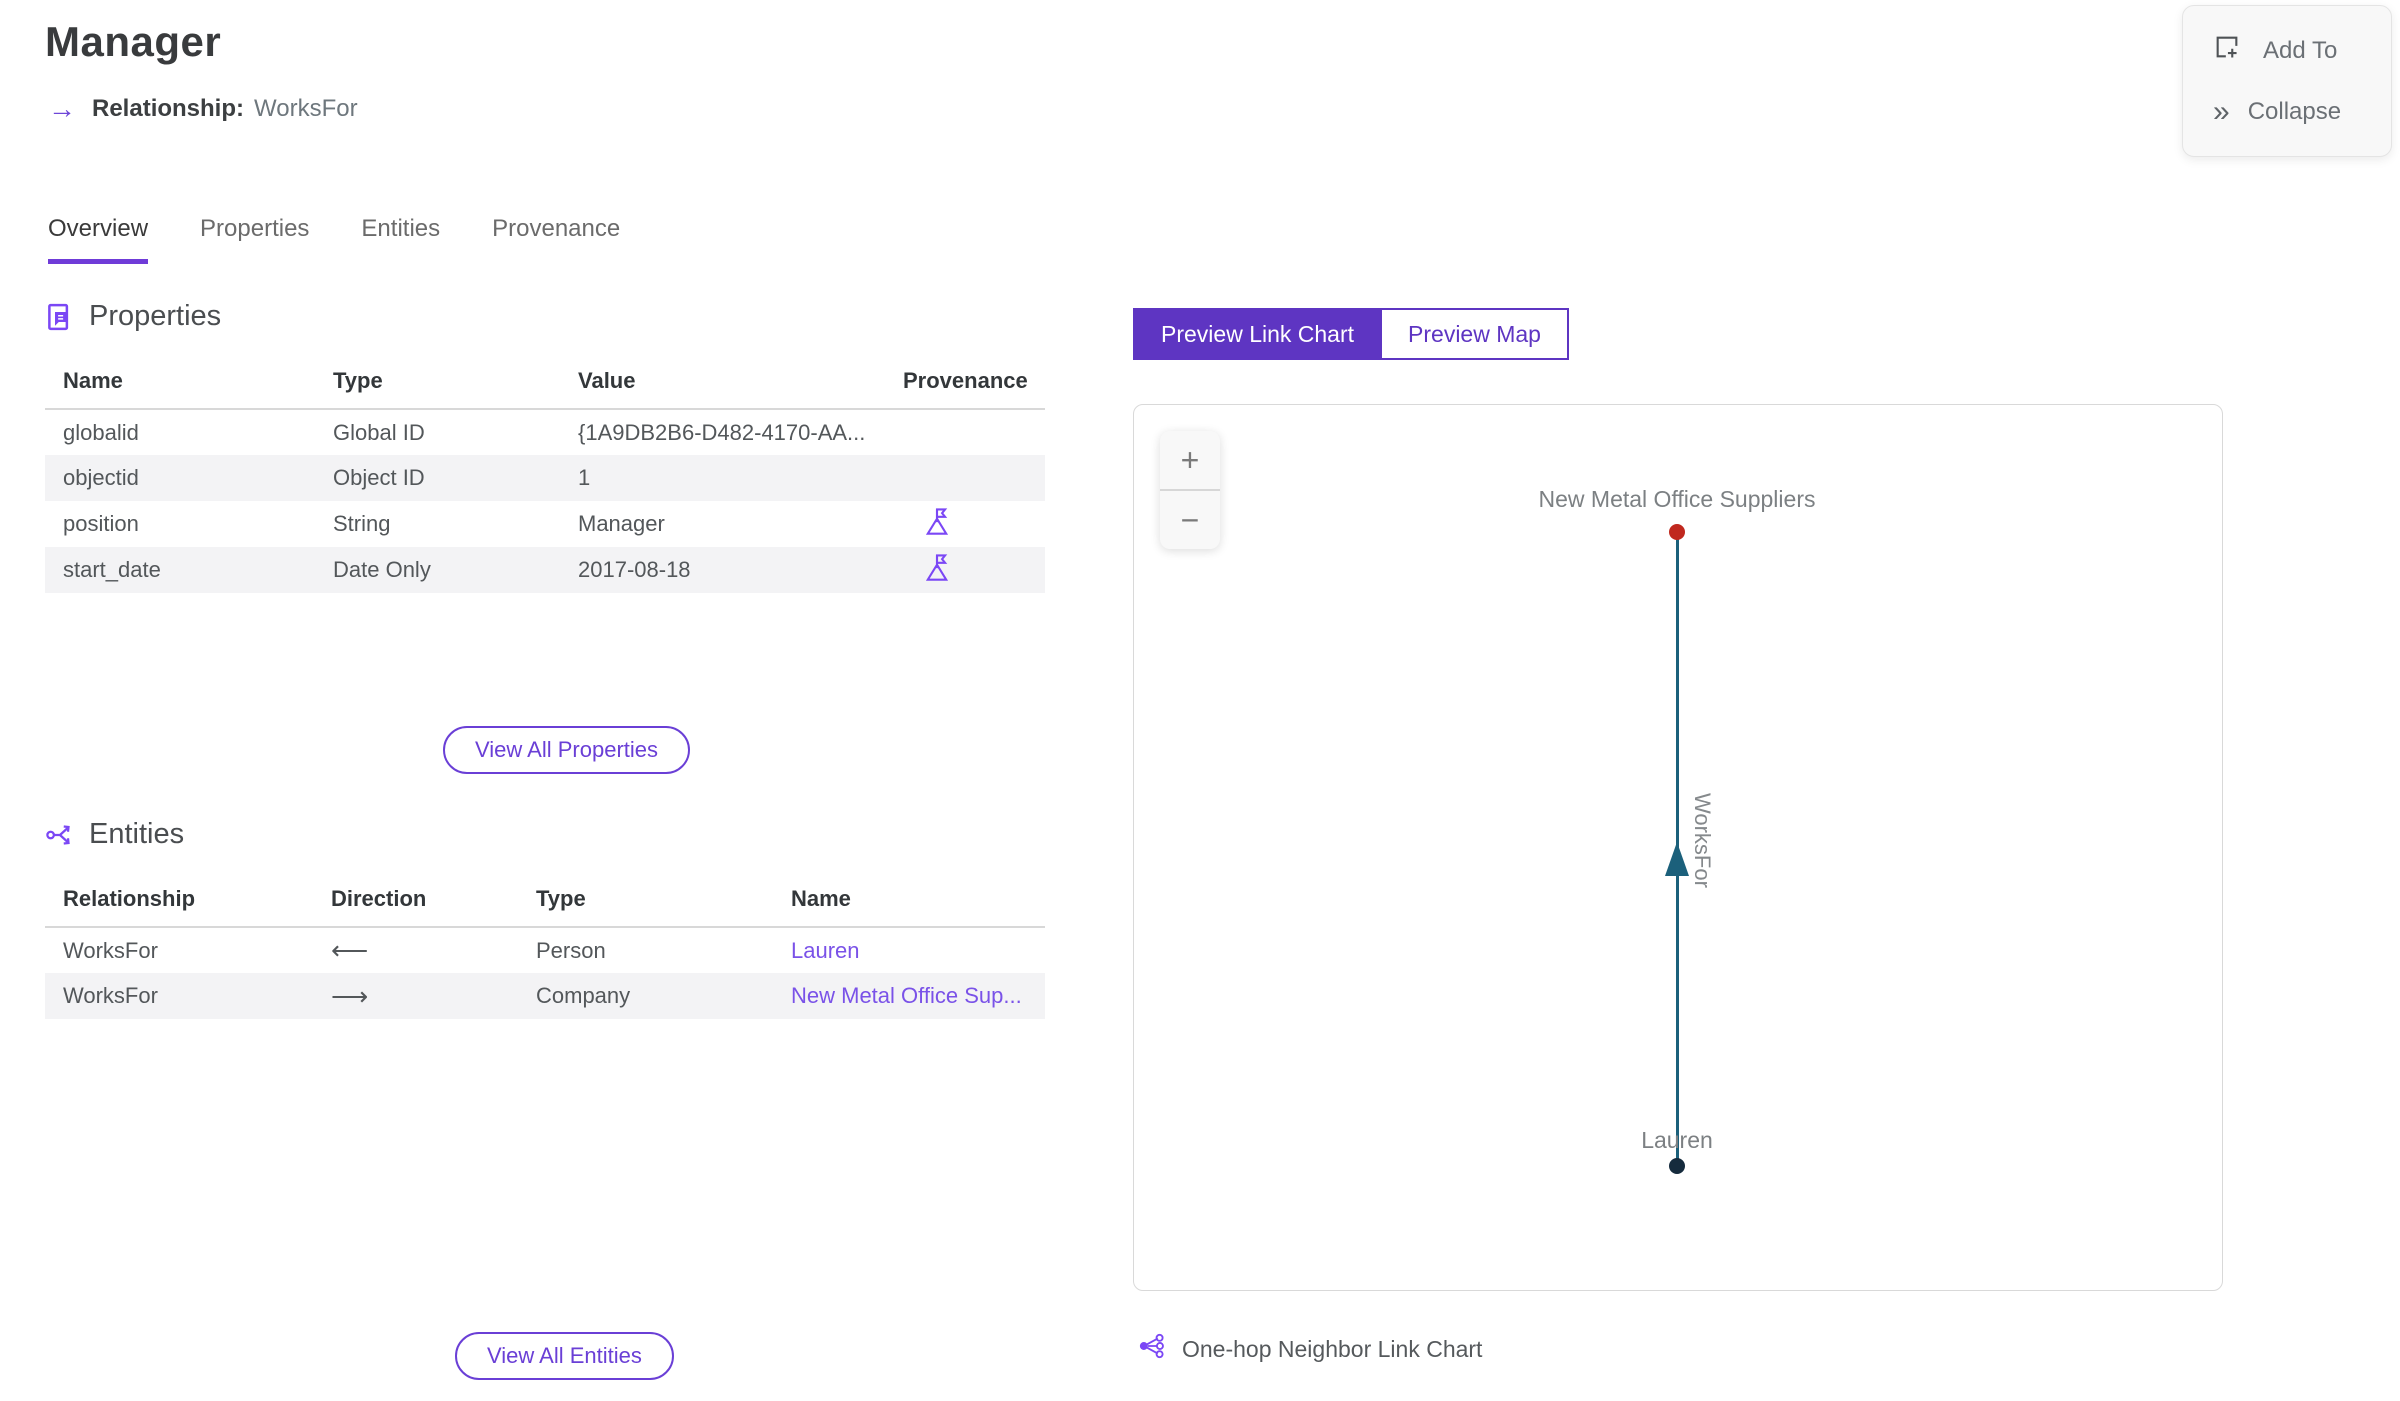 This screenshot has width=2400, height=1401. I want to click on properties-header-row: Name Type Value Provenance, so click(545, 384).